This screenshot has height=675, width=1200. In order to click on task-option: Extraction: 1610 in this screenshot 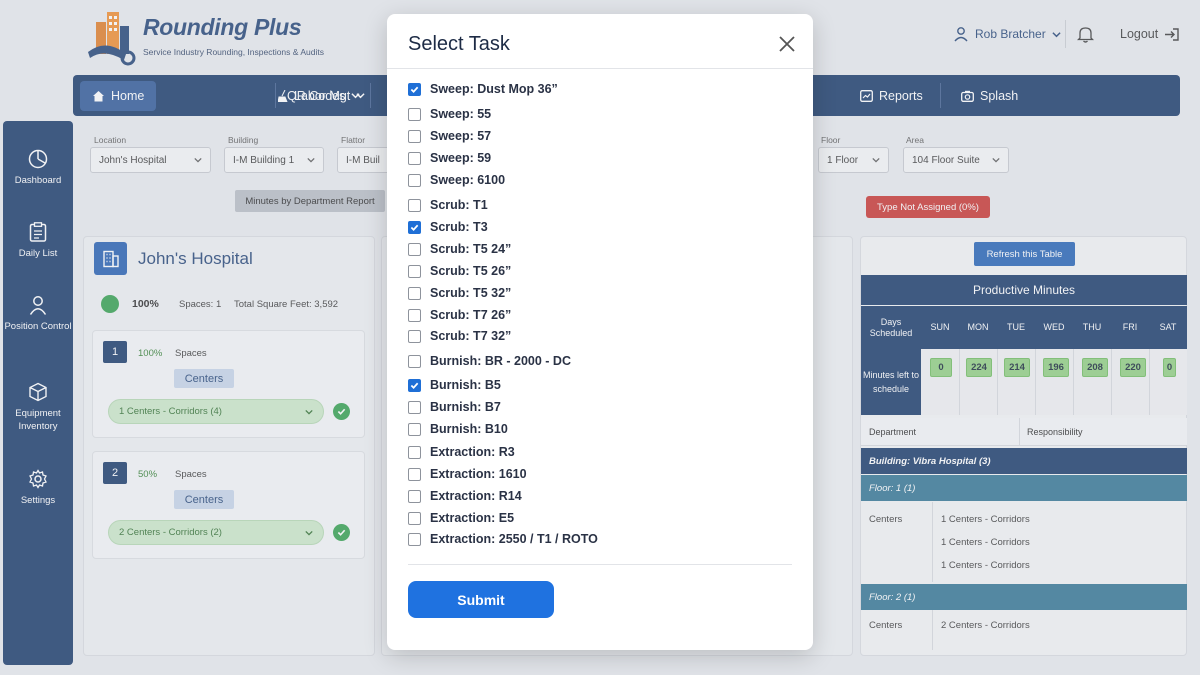, I will do `click(467, 474)`.